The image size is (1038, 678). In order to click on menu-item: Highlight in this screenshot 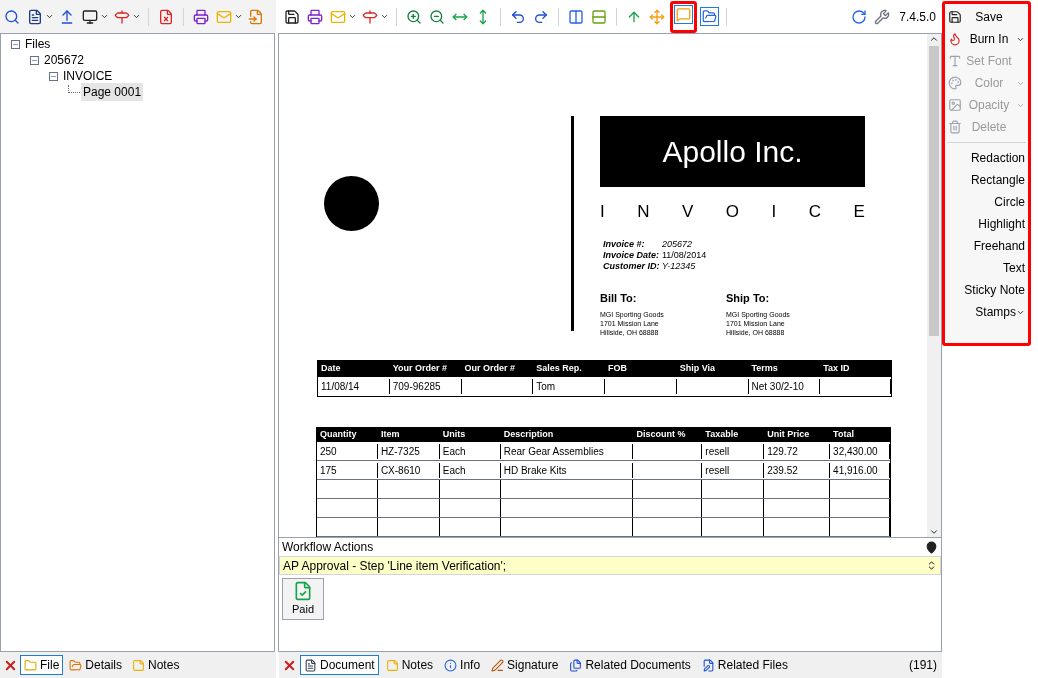, I will do `click(986, 224)`.